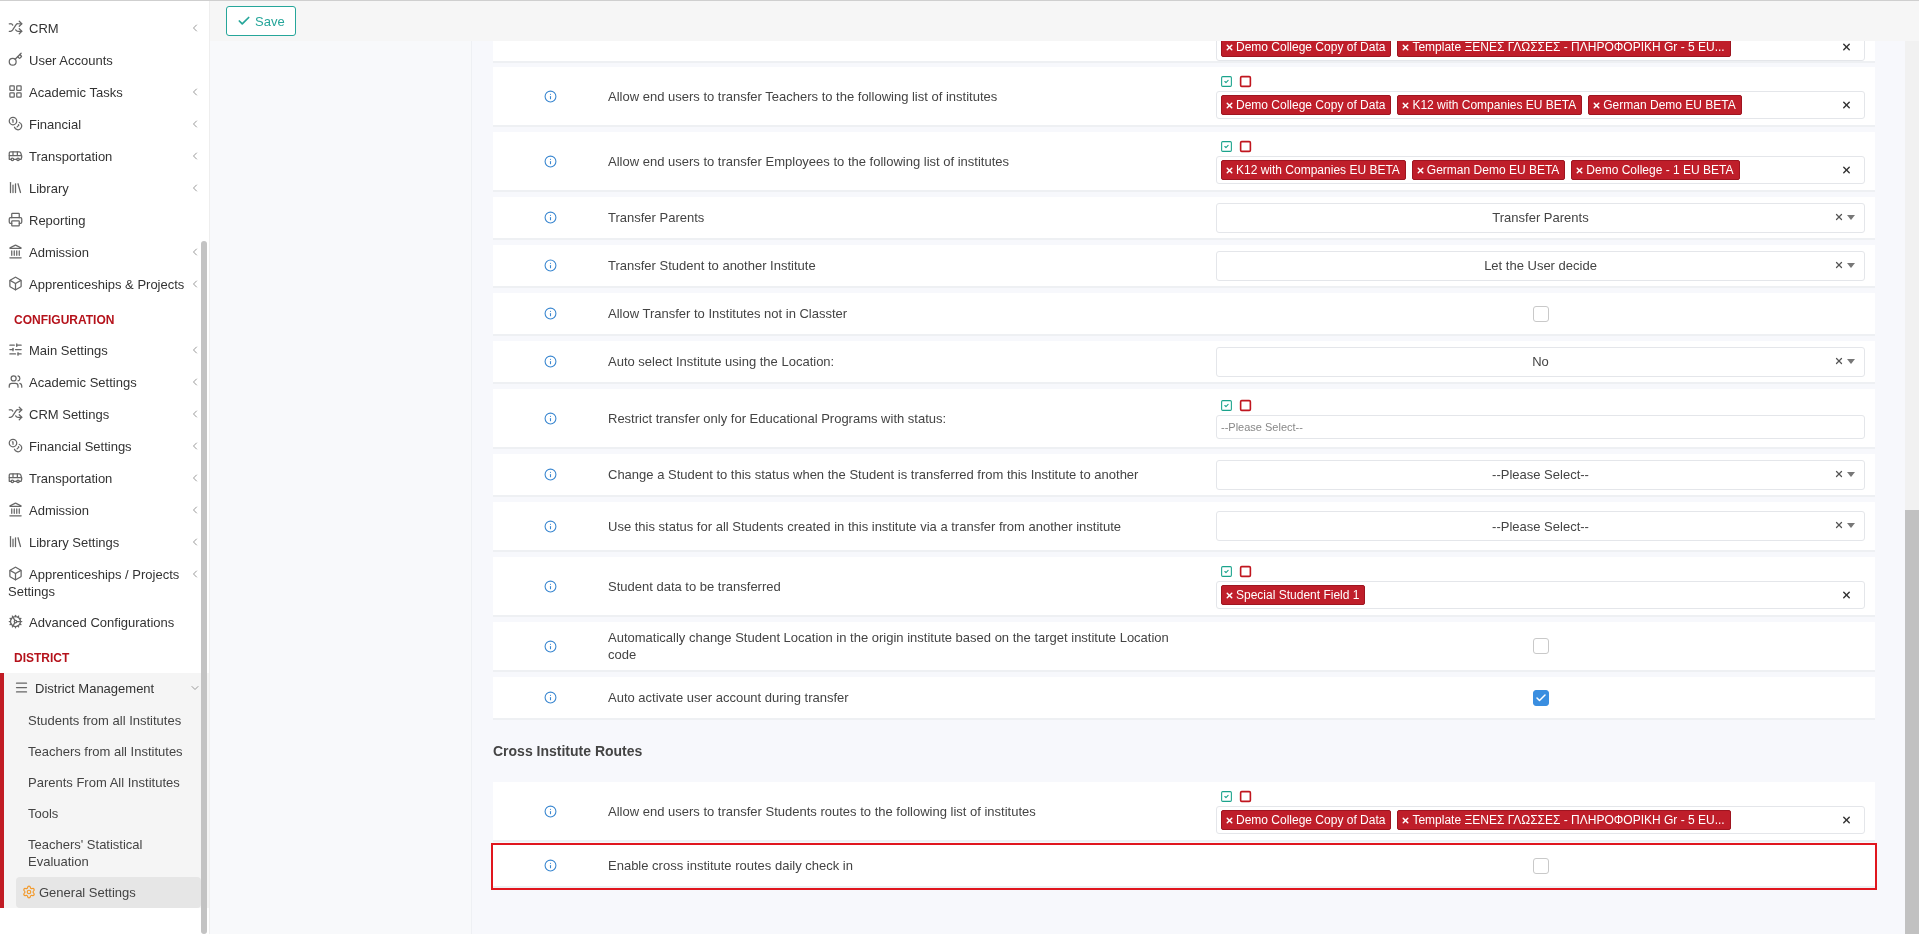  What do you see at coordinates (1540, 105) in the screenshot?
I see `tag-select-field: Demo College Copy of Data K12 with Companies EU BETA German Demo EU BETA` at bounding box center [1540, 105].